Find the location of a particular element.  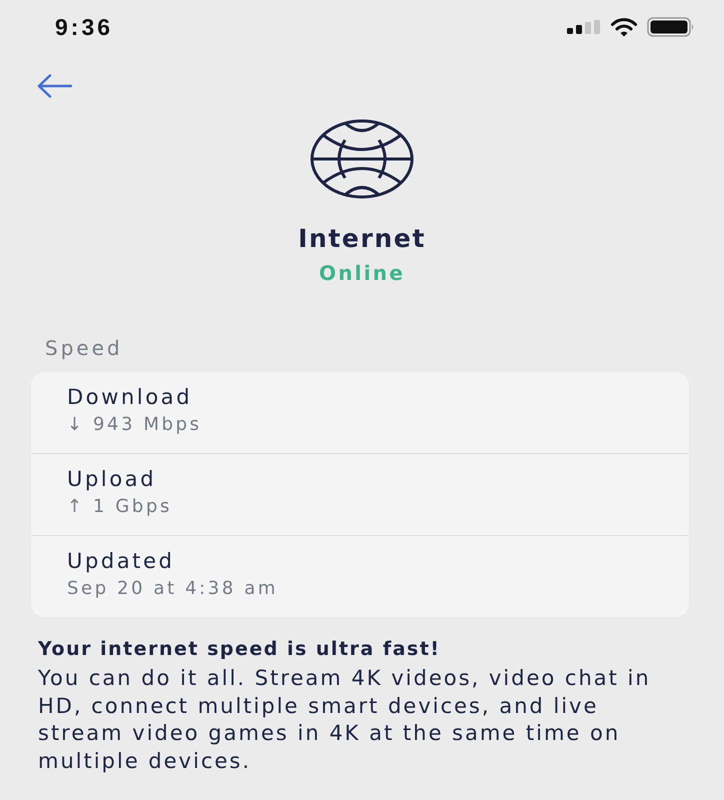

row-label: Upload is located at coordinates (112, 479).